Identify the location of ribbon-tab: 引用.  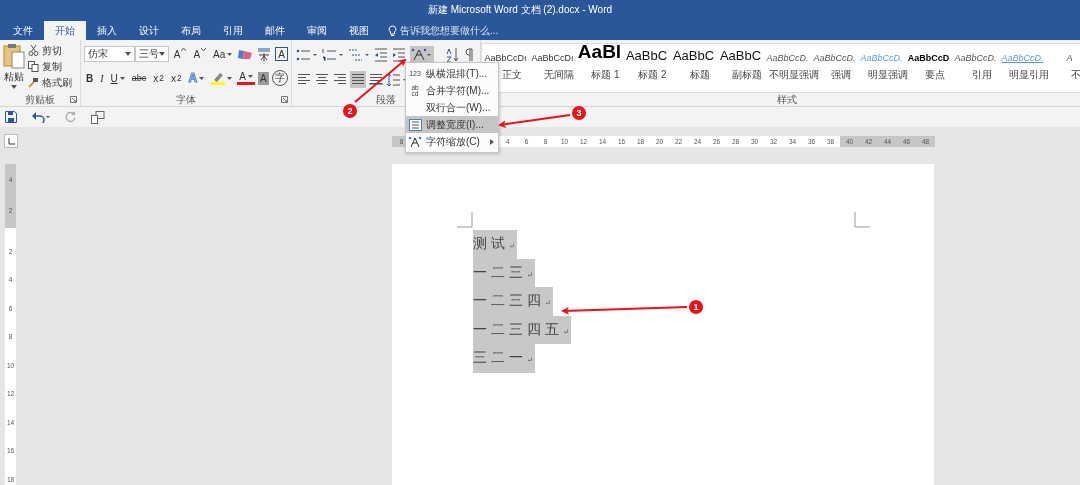
(233, 30).